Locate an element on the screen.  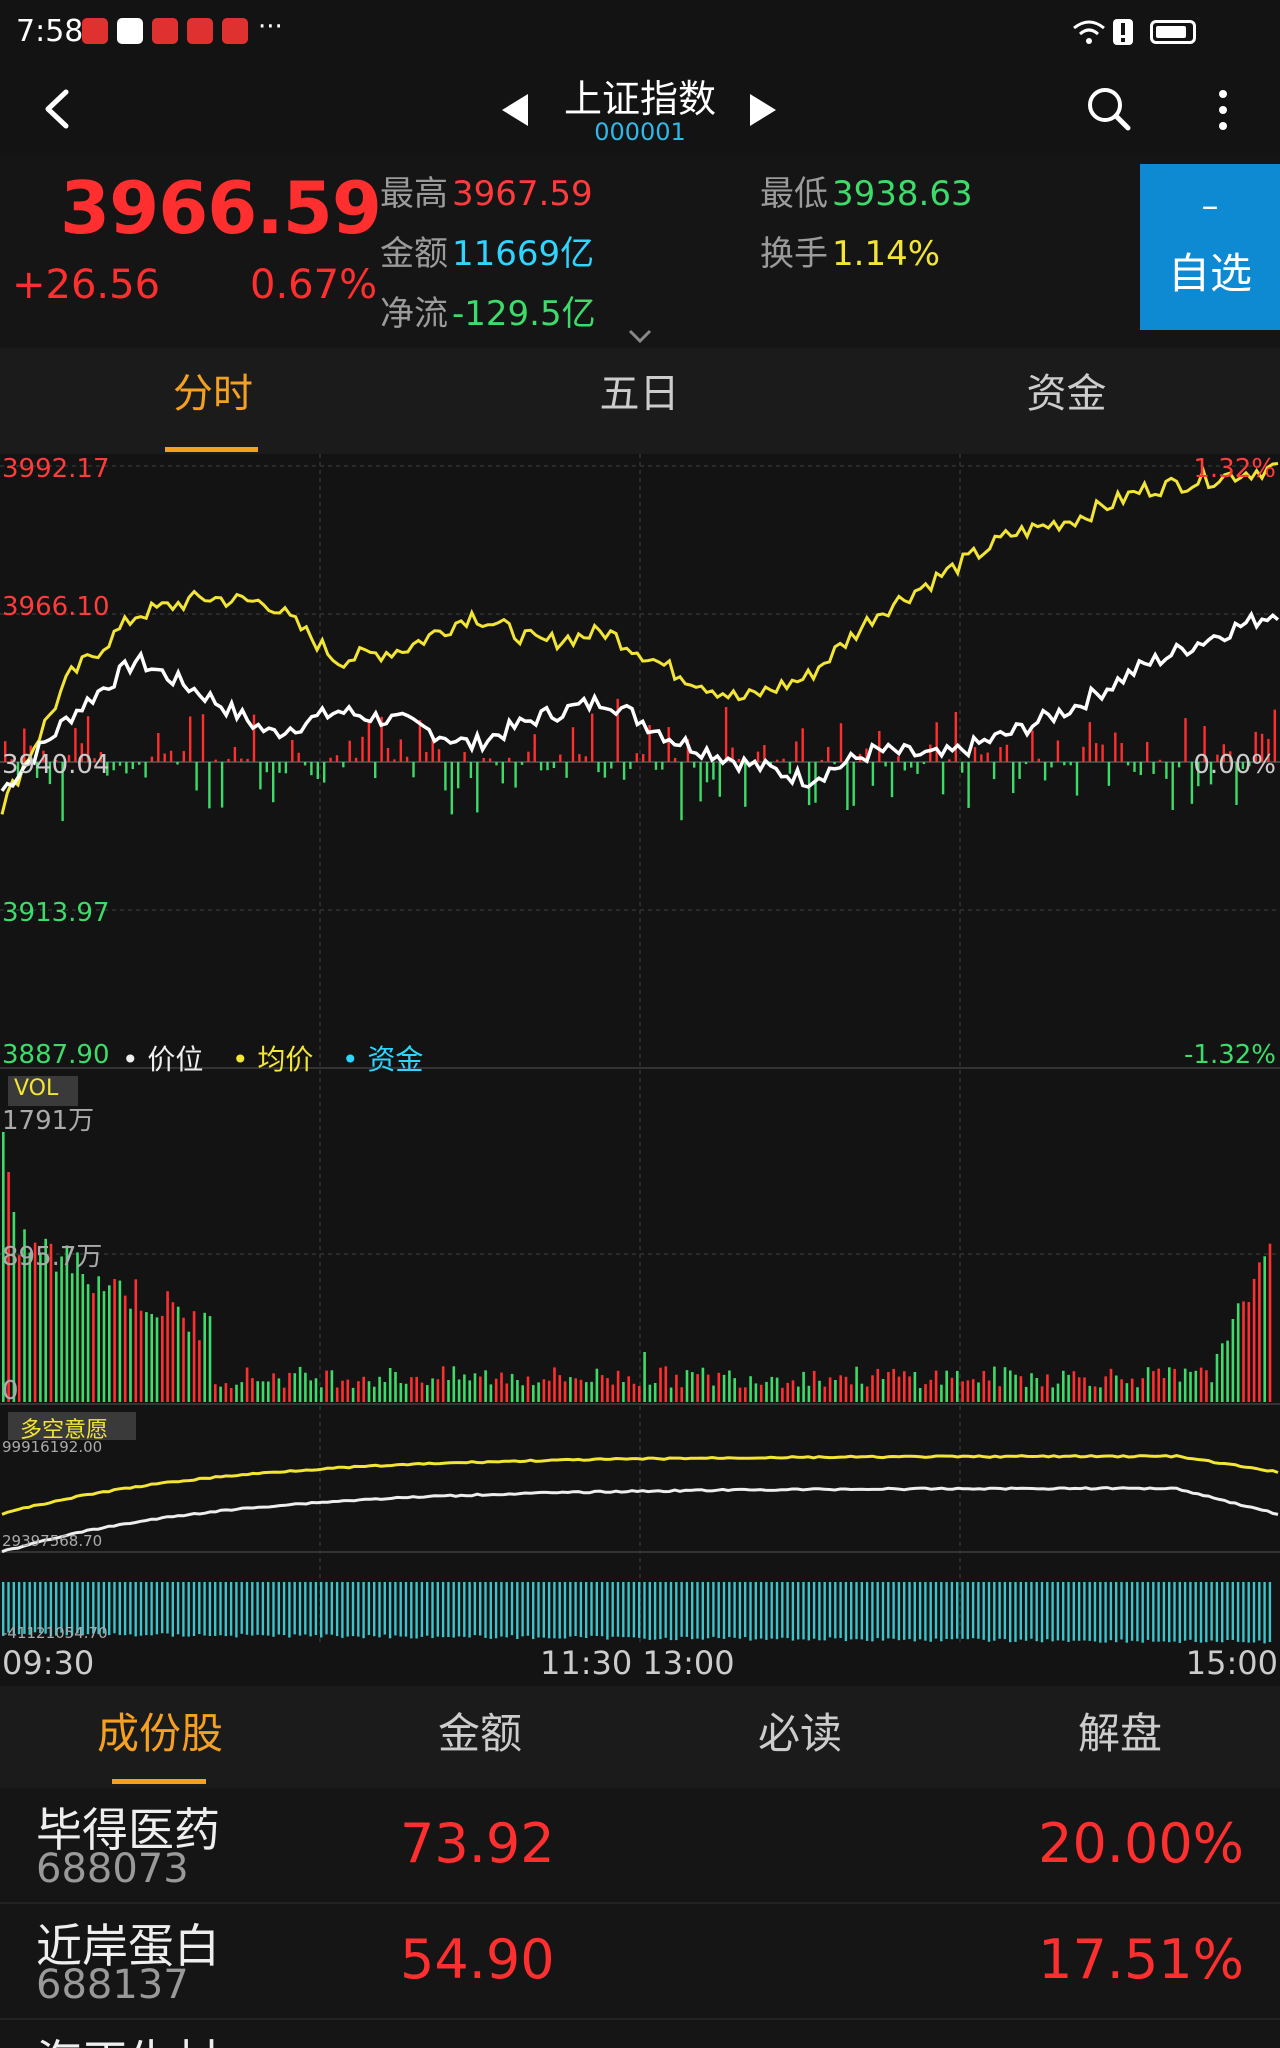
tab-must-read: 必读 is located at coordinates (800, 1737).